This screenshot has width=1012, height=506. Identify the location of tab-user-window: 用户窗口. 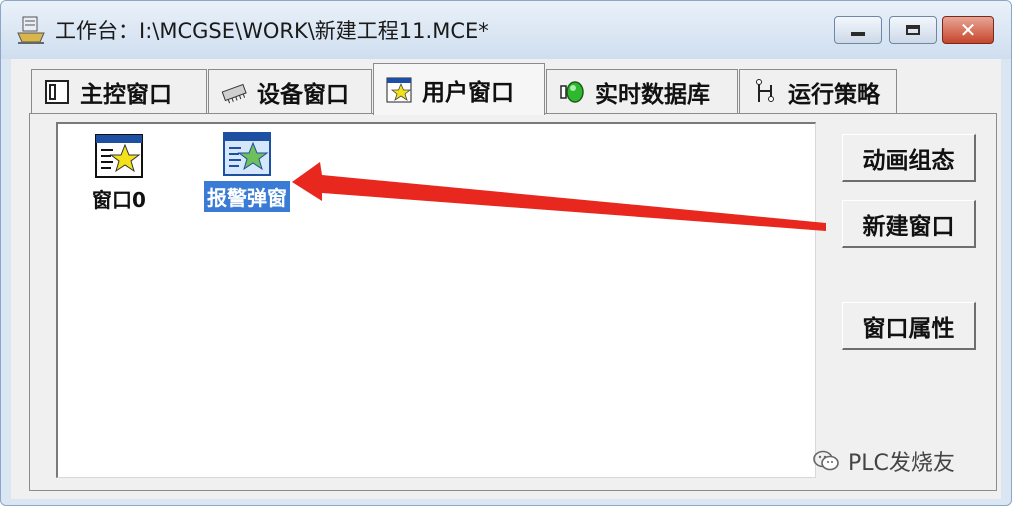
(459, 89).